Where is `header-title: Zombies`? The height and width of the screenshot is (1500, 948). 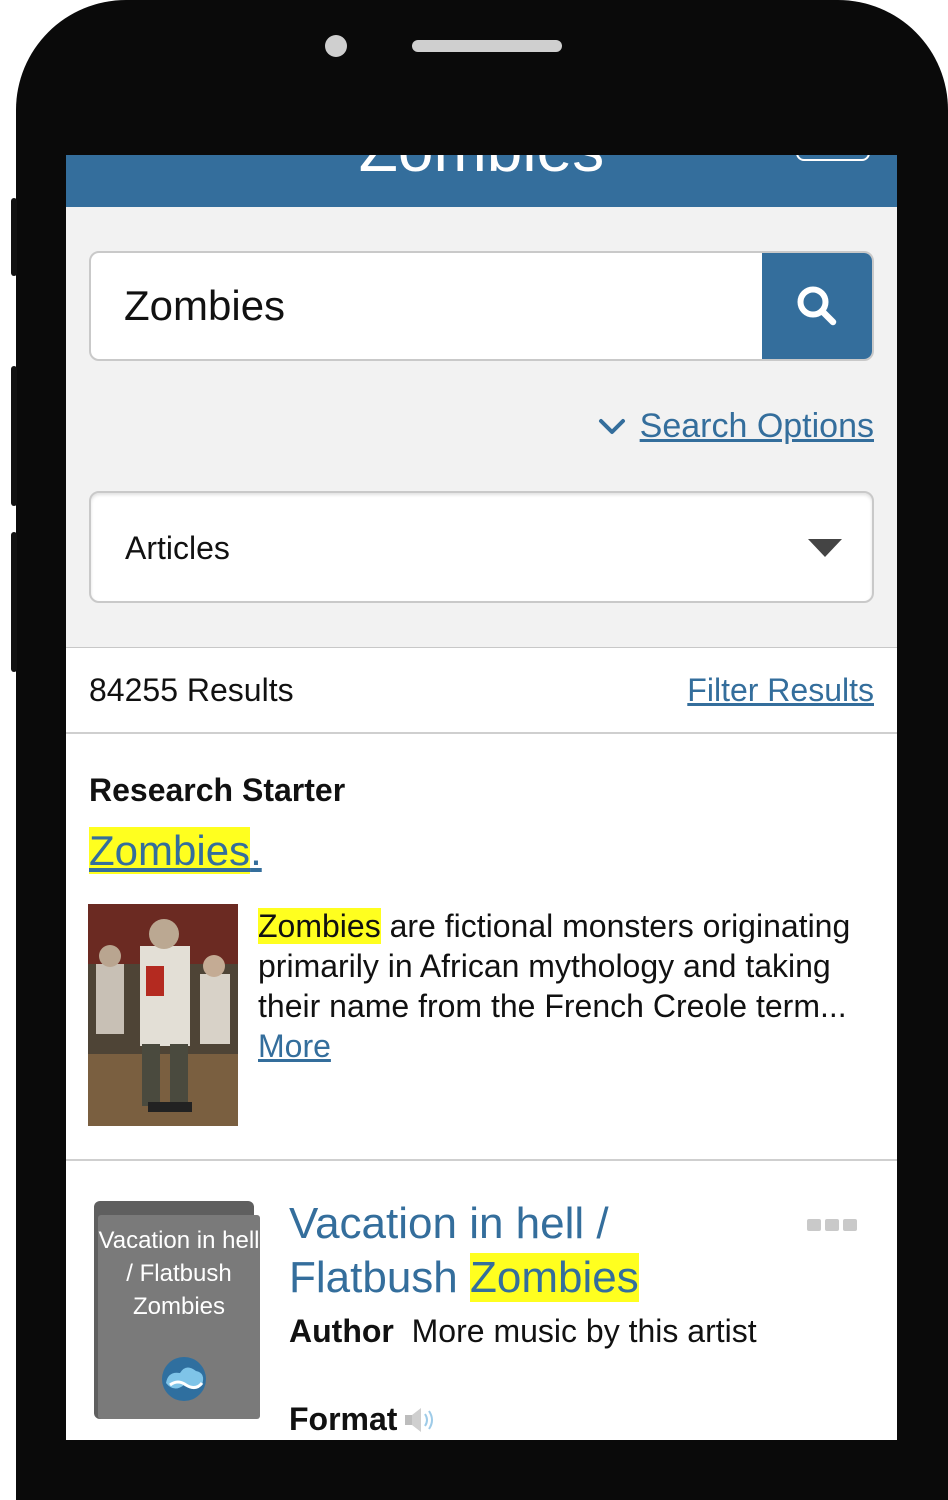 header-title: Zombies is located at coordinates (481, 172).